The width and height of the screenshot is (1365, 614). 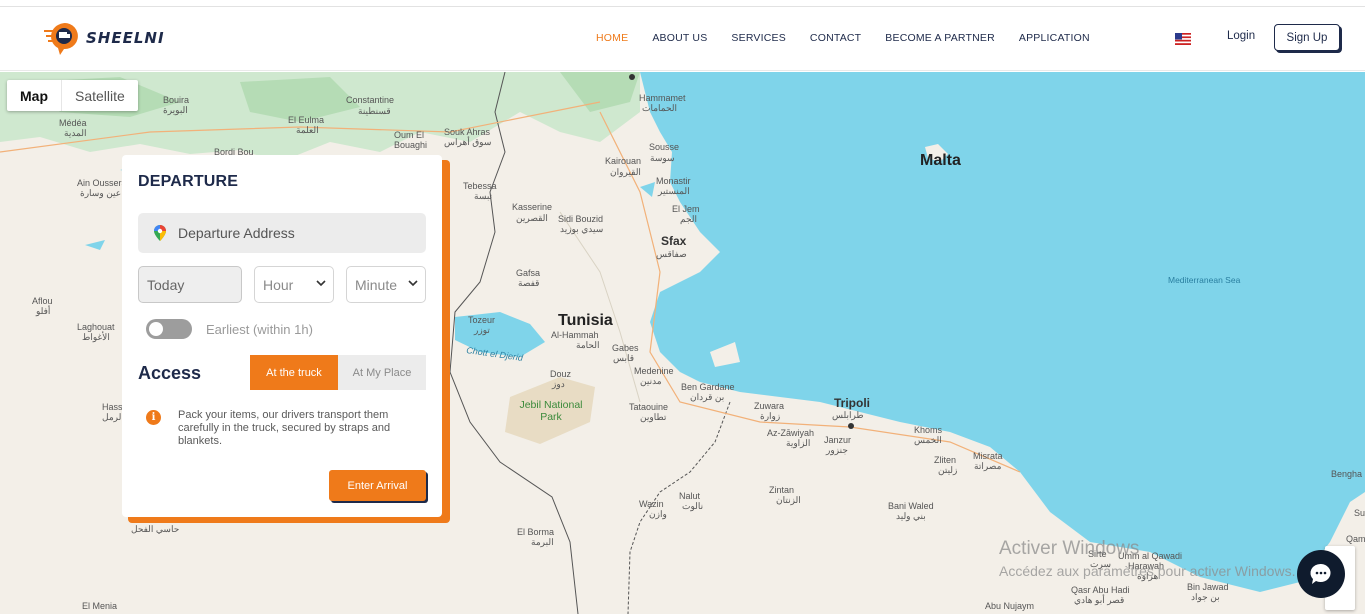 I want to click on brand-name: SHEELNI, so click(x=125, y=38).